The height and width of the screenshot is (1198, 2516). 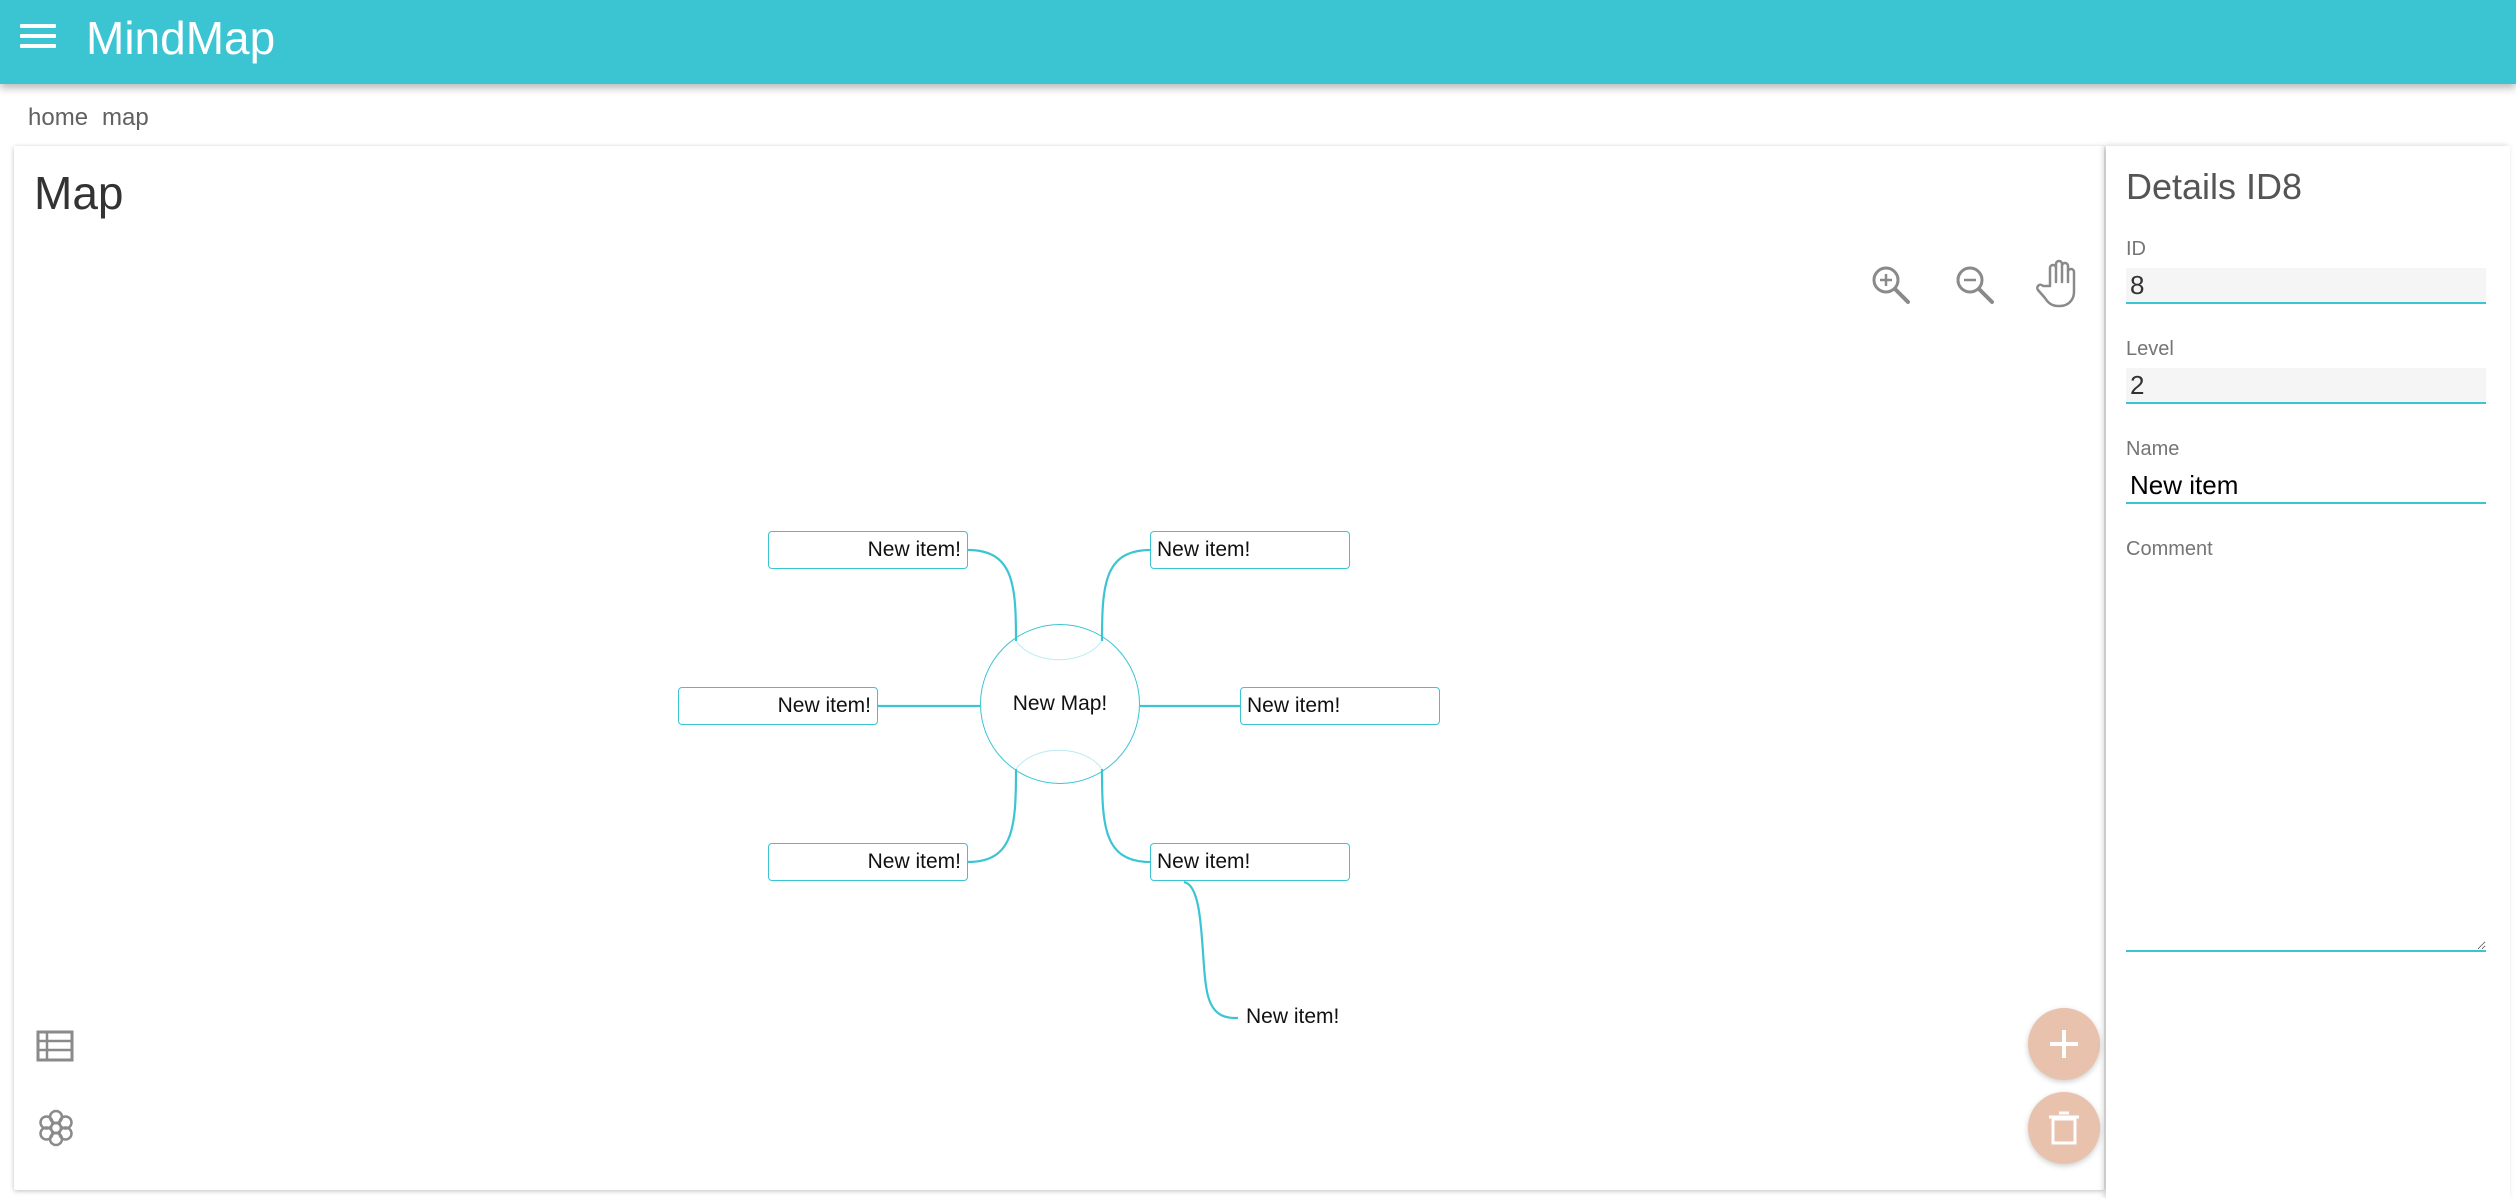 What do you see at coordinates (2214, 186) in the screenshot?
I see `details-title: Details ID8` at bounding box center [2214, 186].